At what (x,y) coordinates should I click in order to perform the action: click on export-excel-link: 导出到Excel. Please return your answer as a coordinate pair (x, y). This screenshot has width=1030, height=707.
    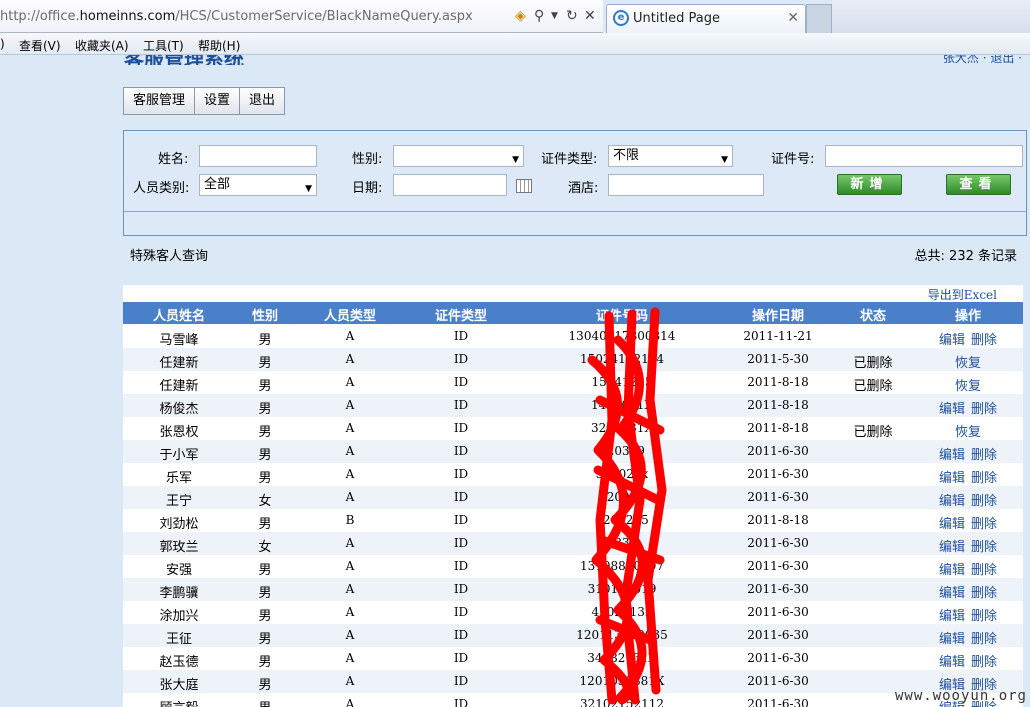
    Looking at the image, I should click on (962, 294).